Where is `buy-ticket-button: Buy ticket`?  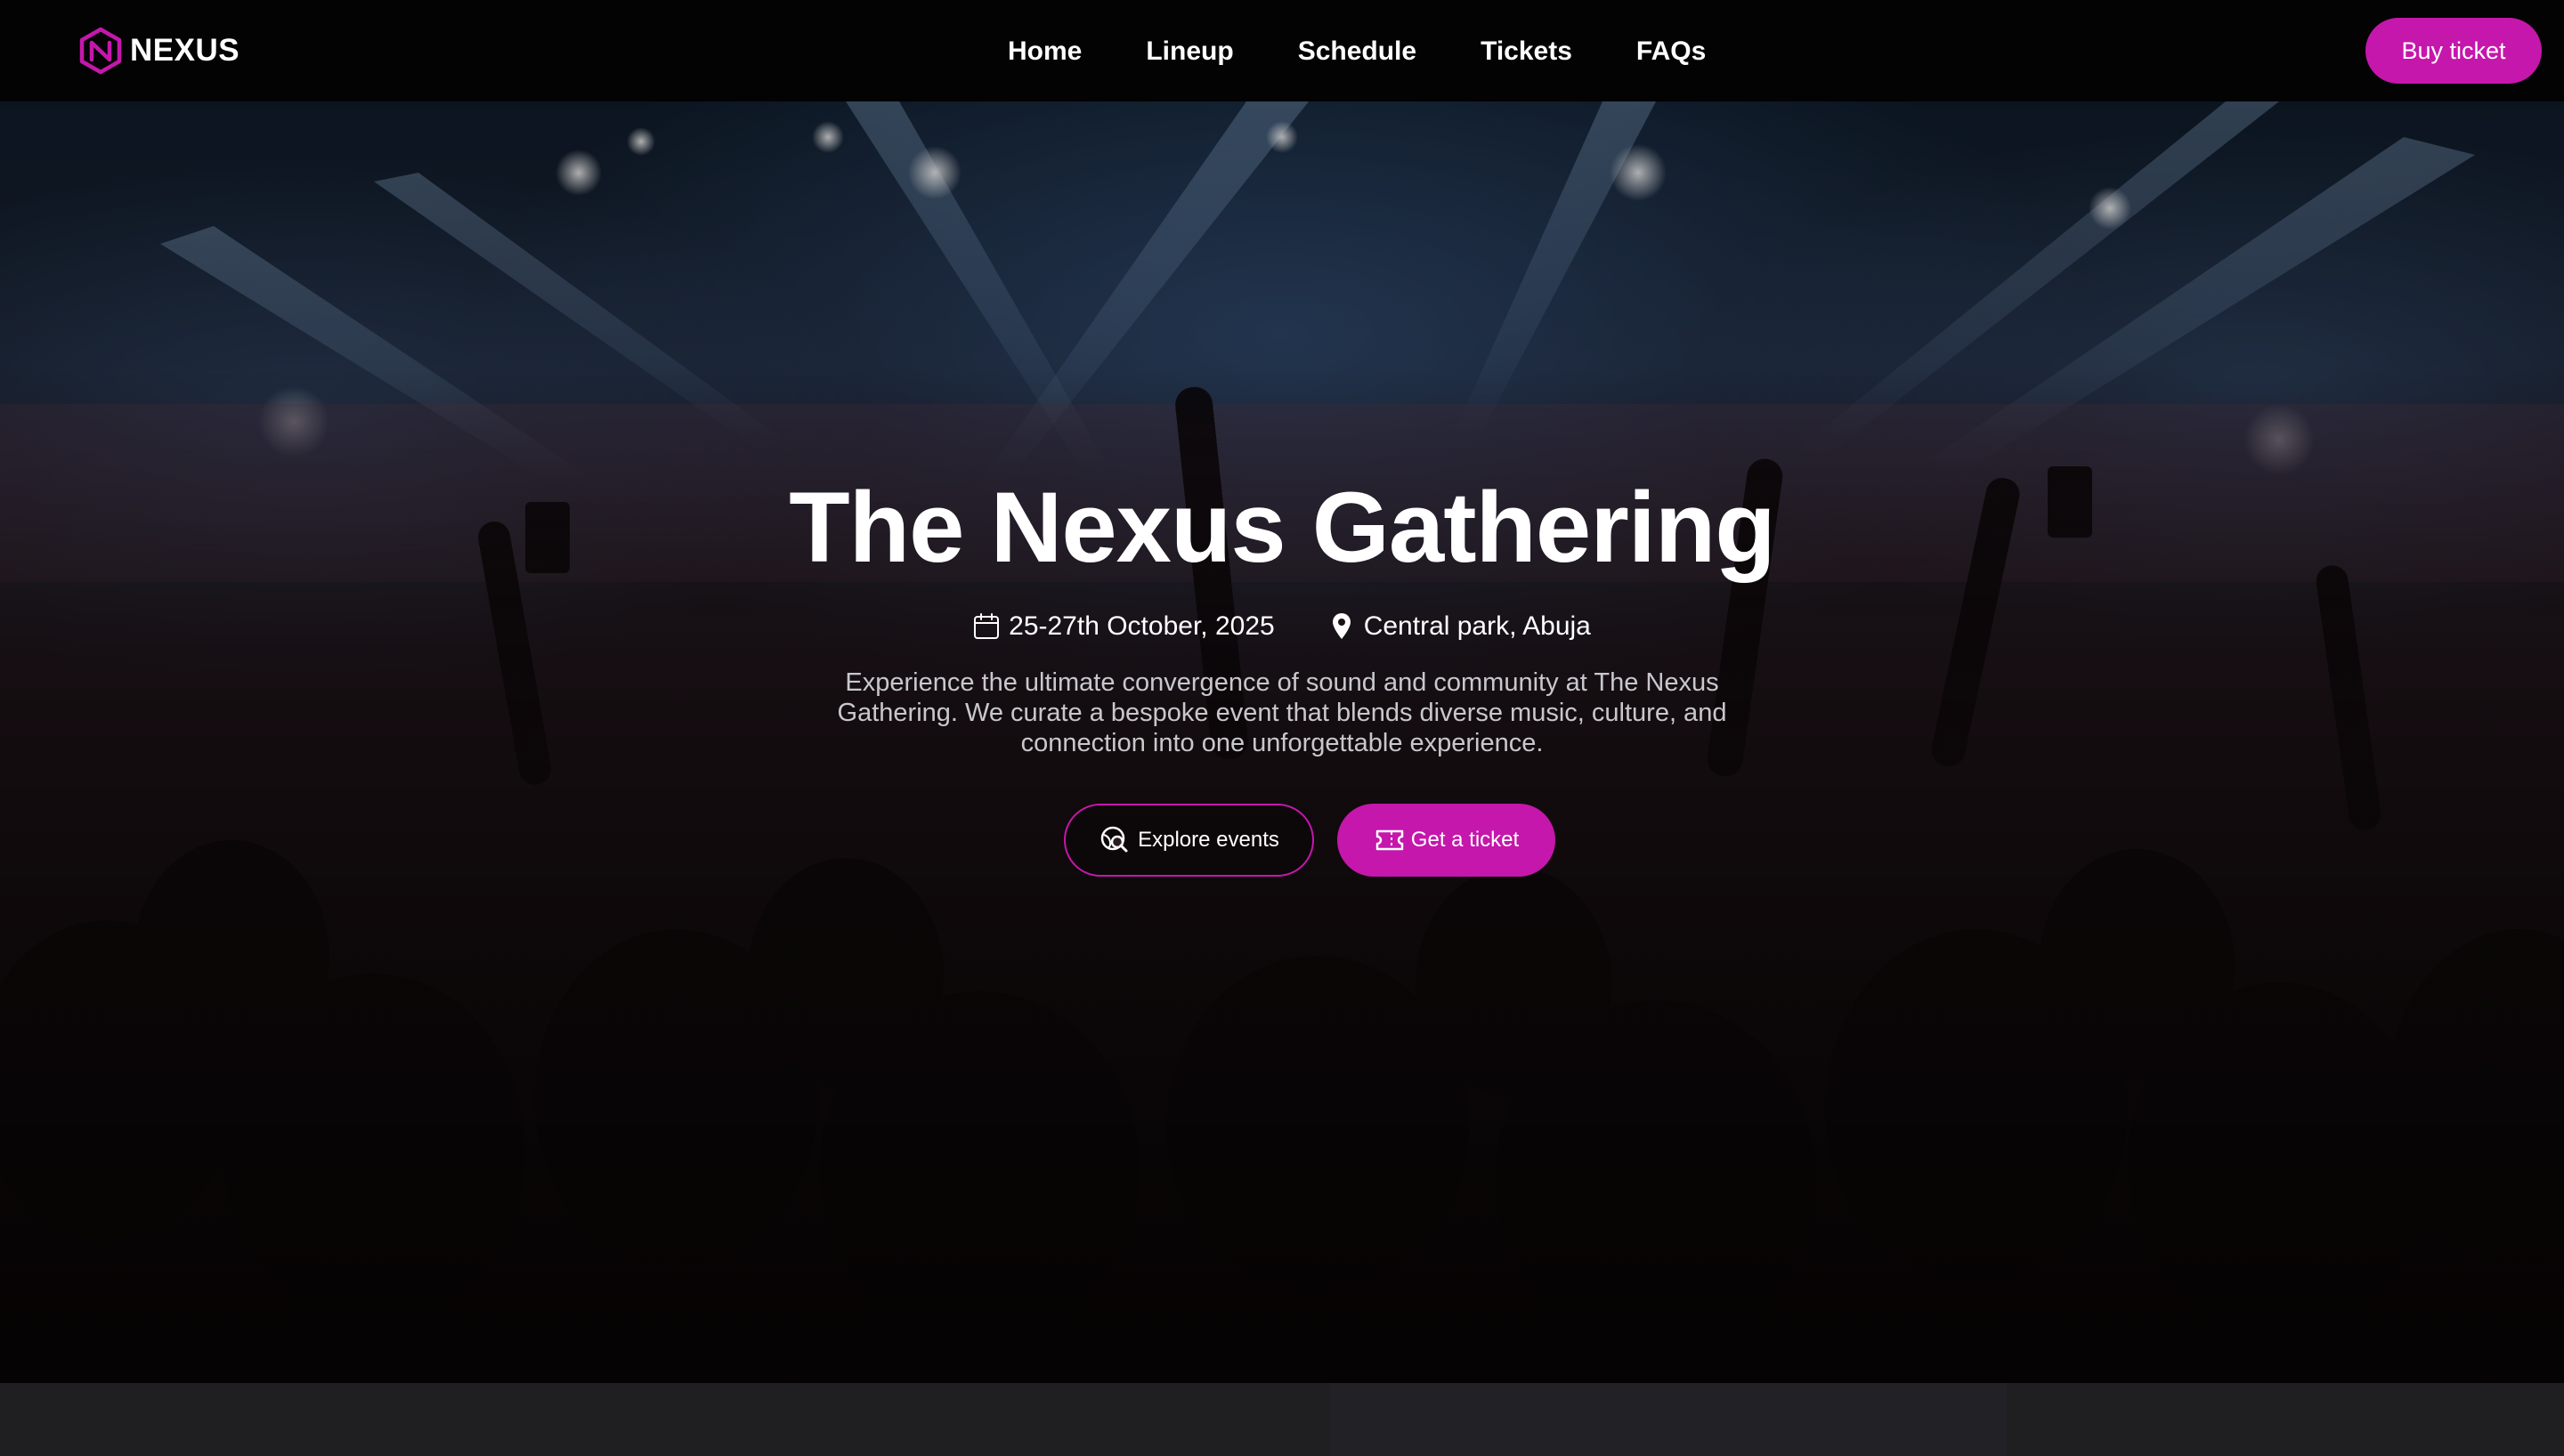 buy-ticket-button: Buy ticket is located at coordinates (2453, 51).